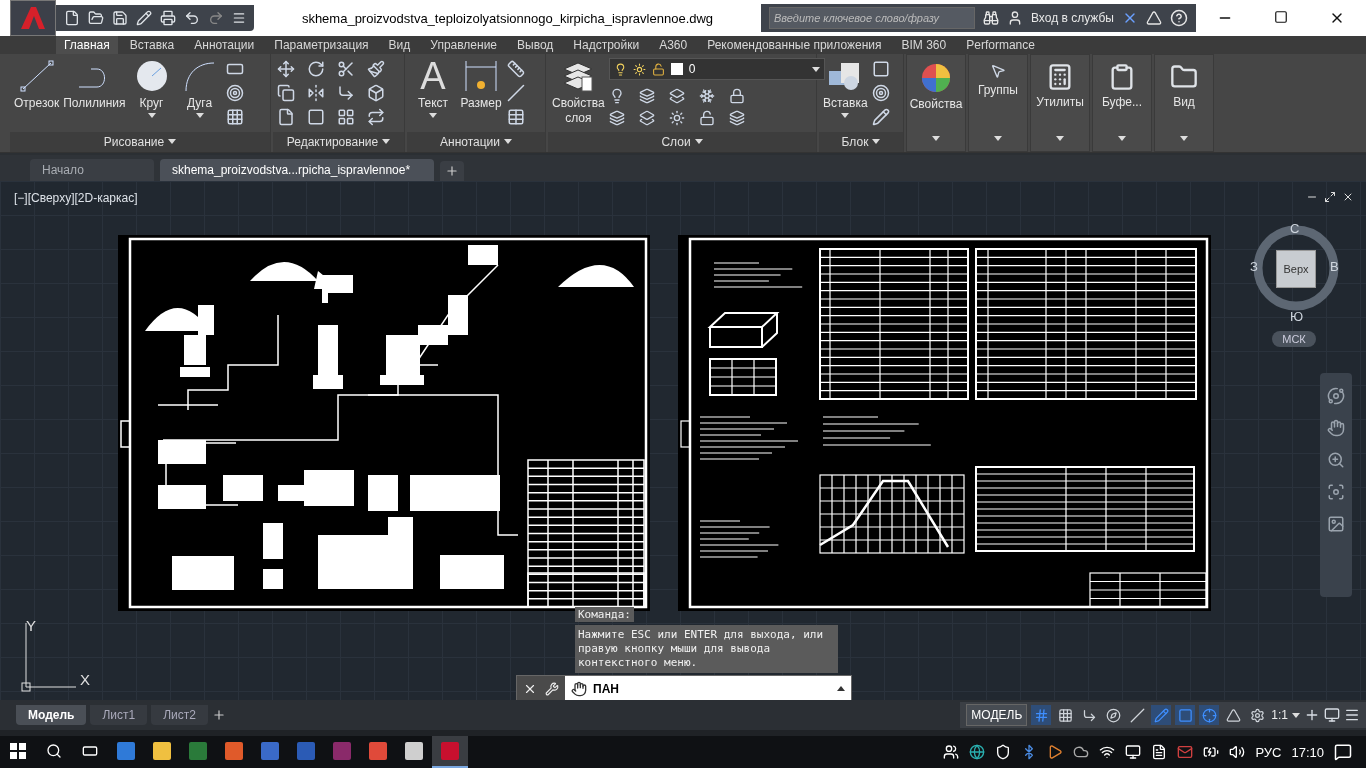 Image resolution: width=1366 pixels, height=768 pixels. Describe the element at coordinates (998, 103) in the screenshot. I see `ribbon-panel-button: Группы` at that location.